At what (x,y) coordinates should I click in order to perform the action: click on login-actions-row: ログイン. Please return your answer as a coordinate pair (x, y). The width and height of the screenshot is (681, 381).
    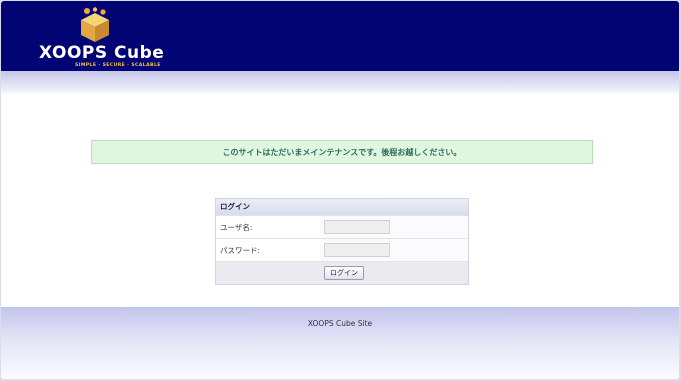
    Looking at the image, I should click on (342, 272).